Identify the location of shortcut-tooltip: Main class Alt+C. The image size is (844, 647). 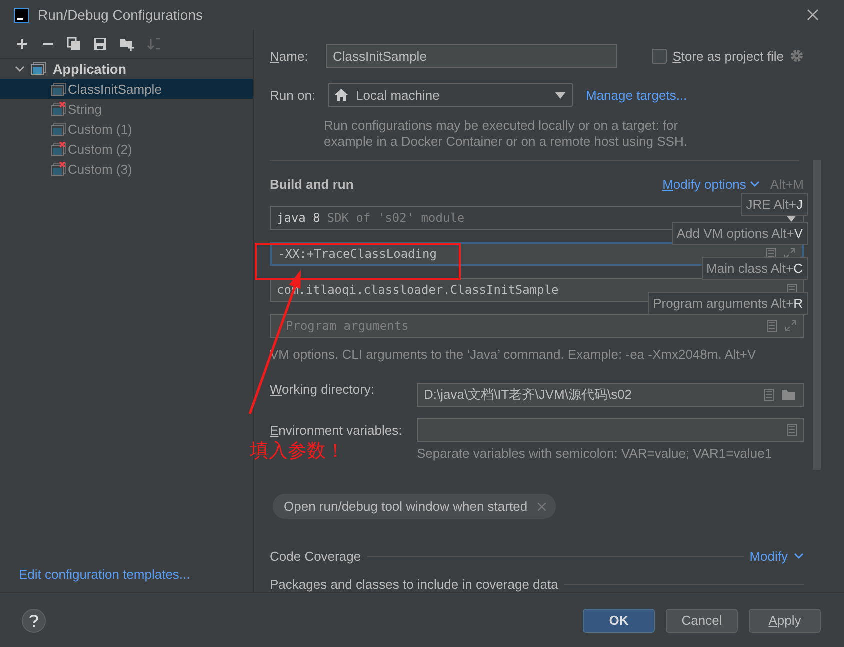
(755, 268).